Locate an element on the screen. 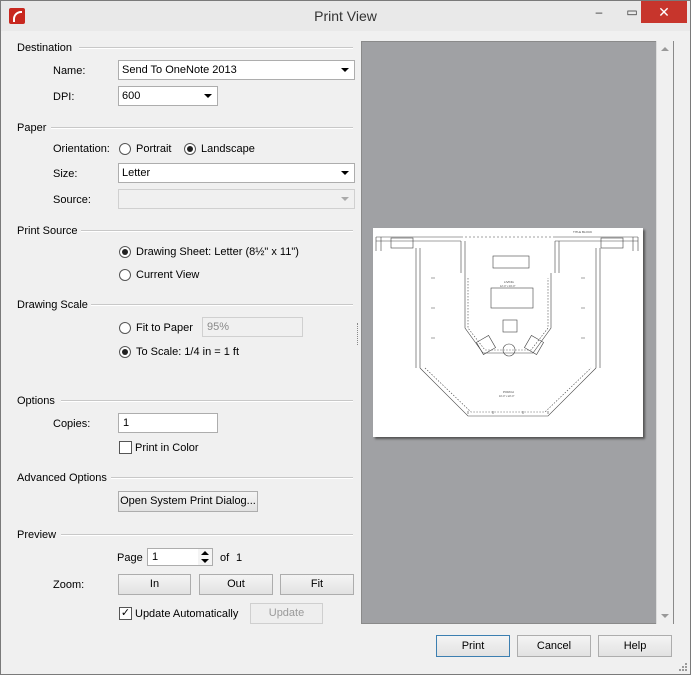 This screenshot has width=691, height=675. paper-source-select is located at coordinates (236, 199).